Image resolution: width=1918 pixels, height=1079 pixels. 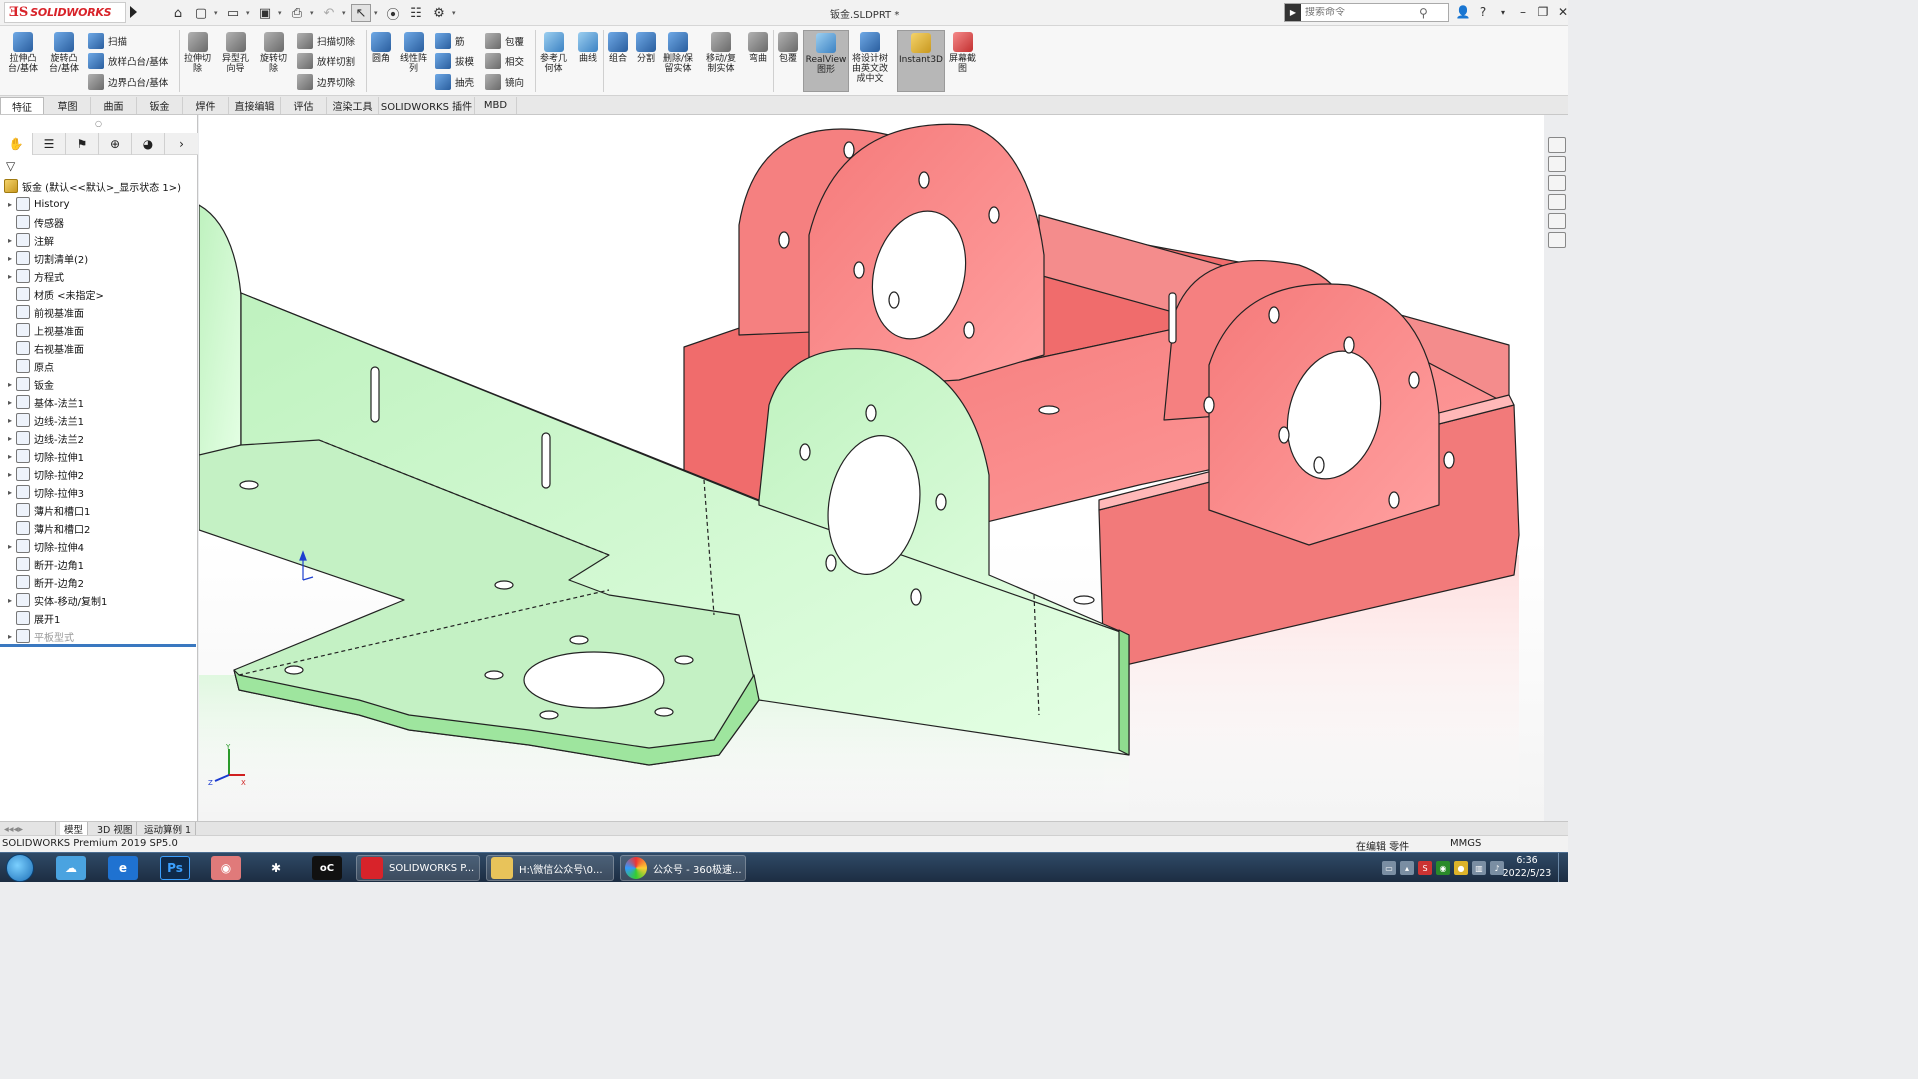 I want to click on tab-3d-views: 3D 视图, so click(x=115, y=829).